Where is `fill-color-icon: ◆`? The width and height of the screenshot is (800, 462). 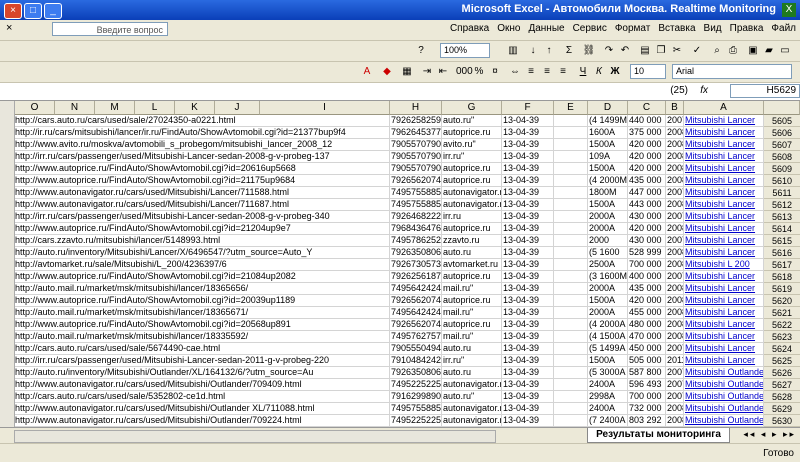 fill-color-icon: ◆ is located at coordinates (387, 72).